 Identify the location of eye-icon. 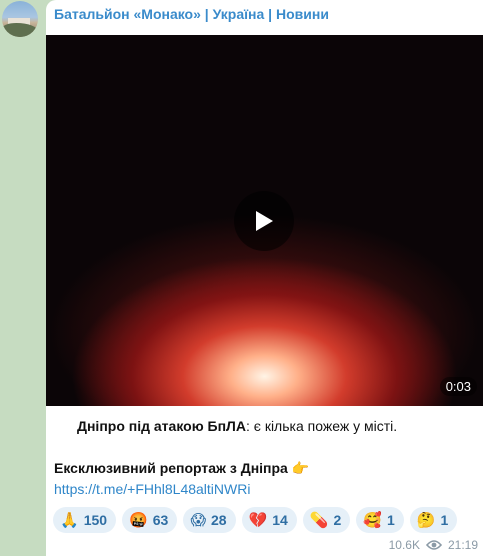
(433, 545).